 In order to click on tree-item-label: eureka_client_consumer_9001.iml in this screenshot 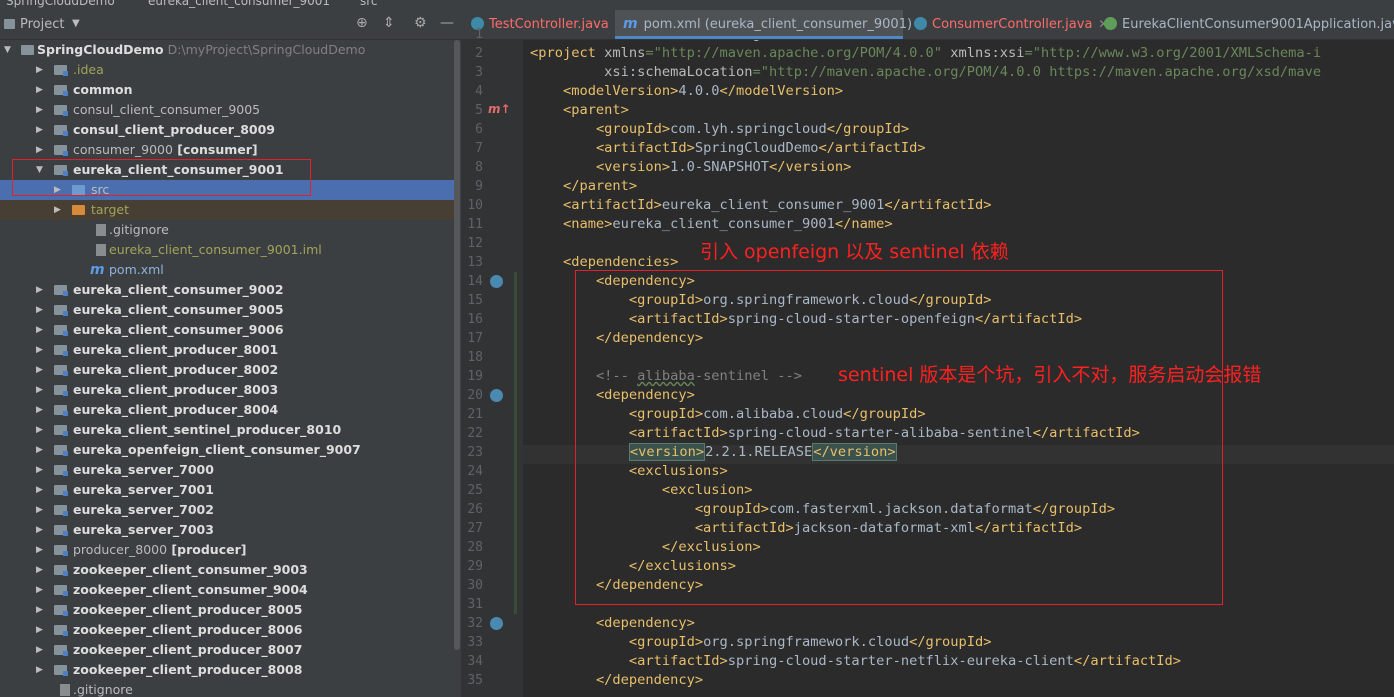, I will do `click(215, 250)`.